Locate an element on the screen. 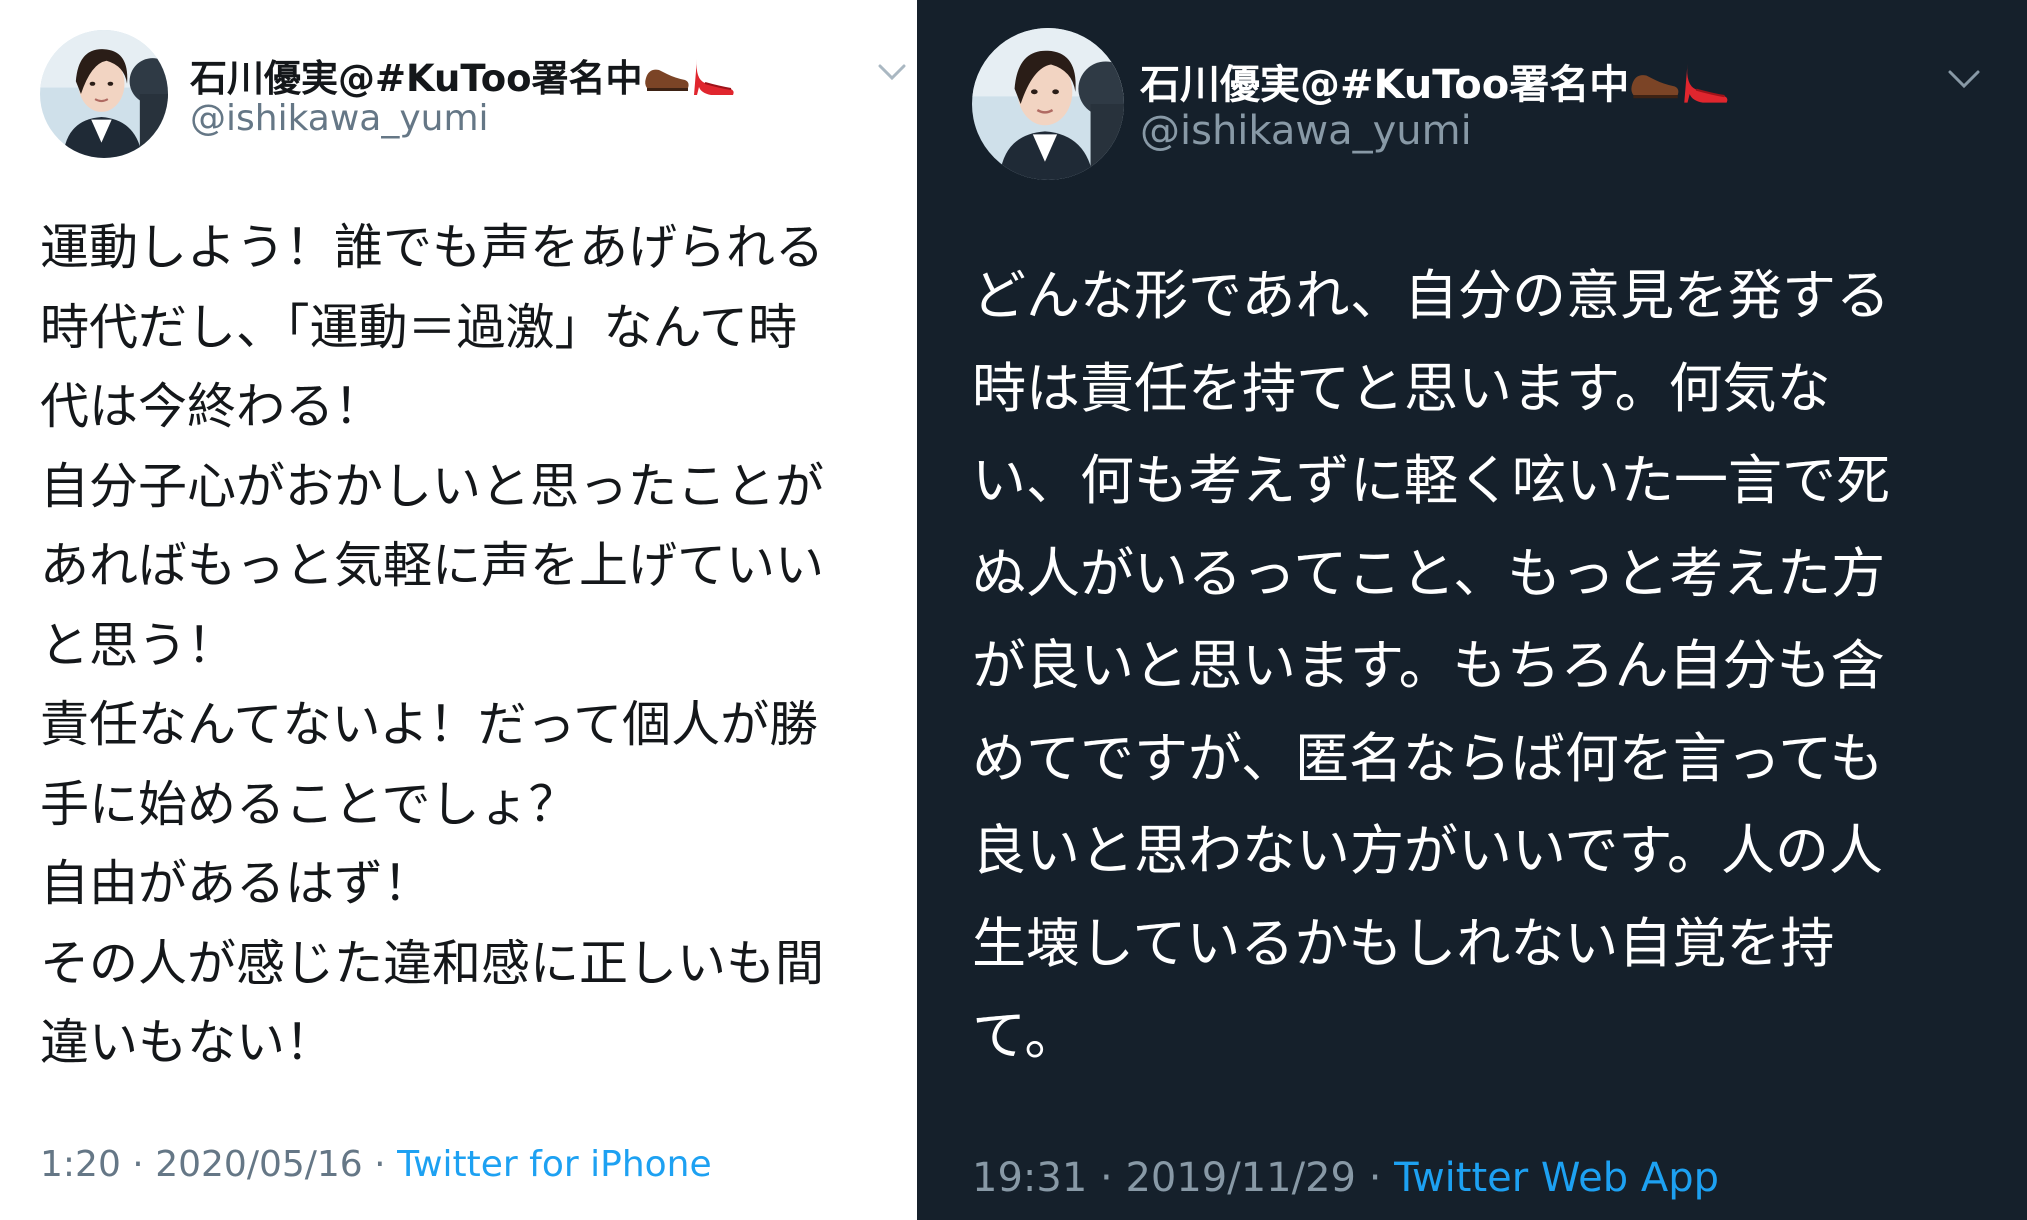 This screenshot has width=2027, height=1220. tweet-date: 2019/11/29 is located at coordinates (1240, 1178).